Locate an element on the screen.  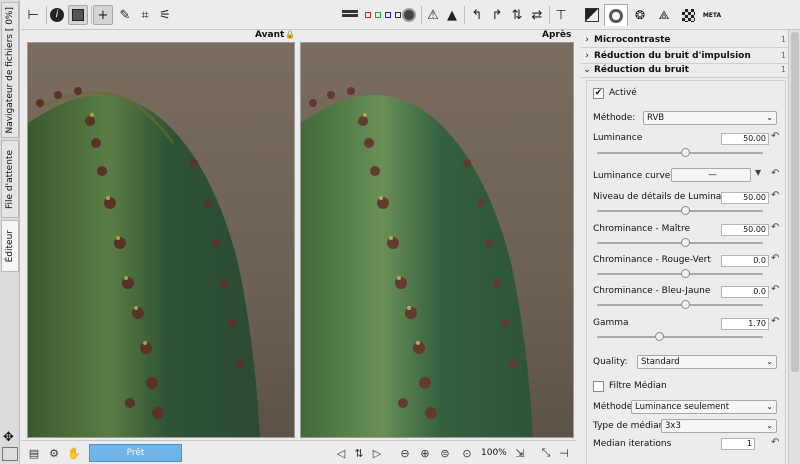
crosshair-icon: + is located at coordinates (103, 15).